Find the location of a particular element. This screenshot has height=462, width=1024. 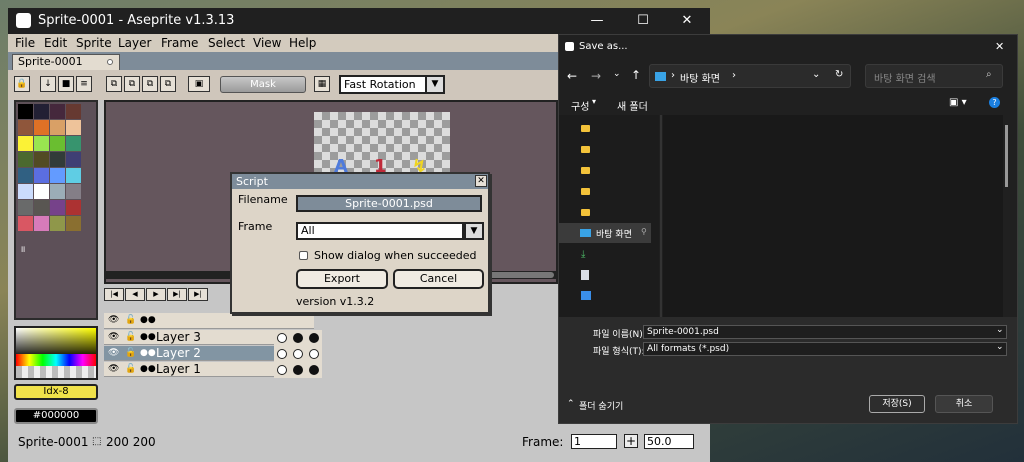

frame-input: 1 is located at coordinates (594, 441).